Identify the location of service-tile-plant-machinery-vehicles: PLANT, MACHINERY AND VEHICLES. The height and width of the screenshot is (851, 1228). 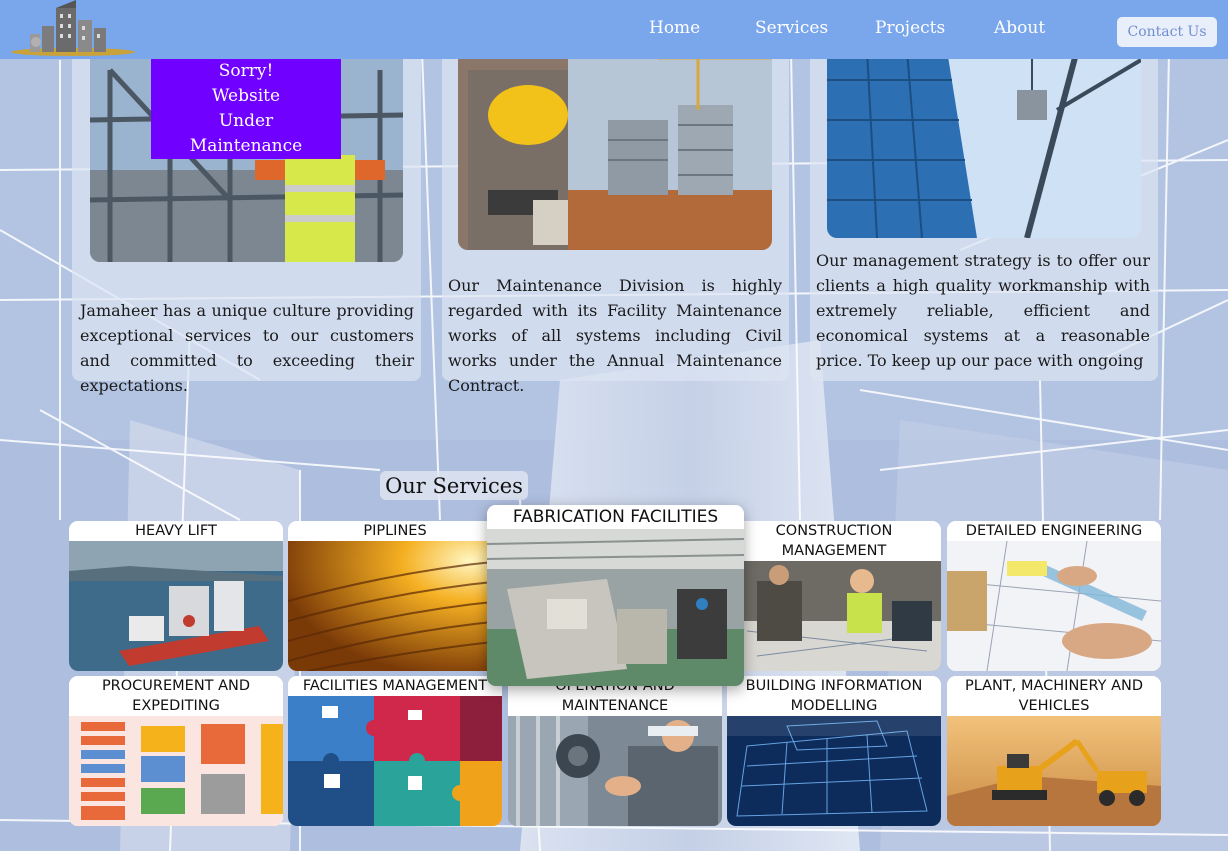
(1054, 751).